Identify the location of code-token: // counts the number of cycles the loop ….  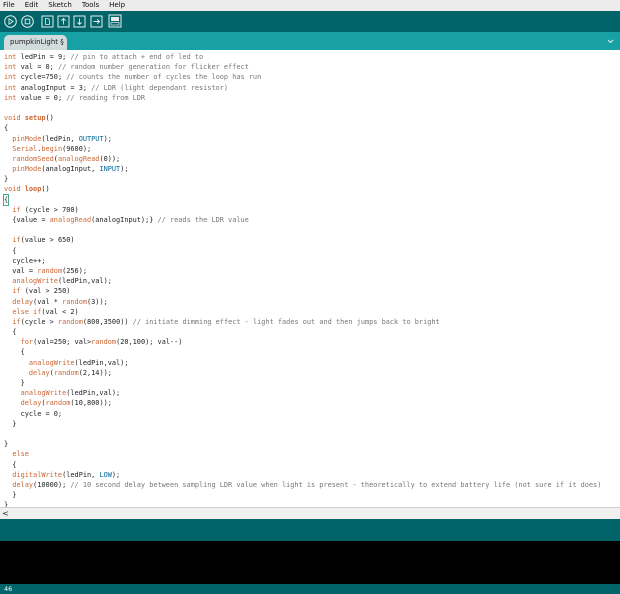
(164, 77).